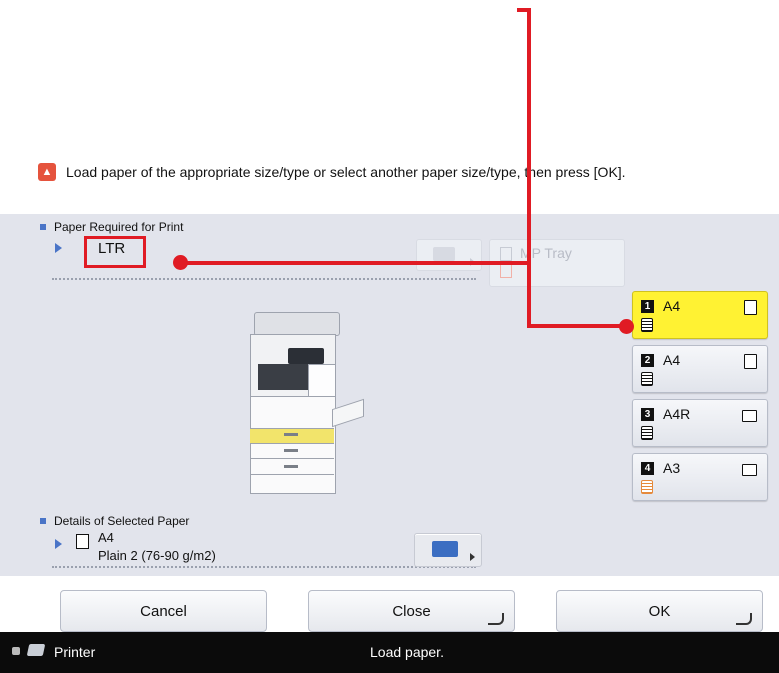  Describe the element at coordinates (106, 537) in the screenshot. I see `details-size: A4` at that location.